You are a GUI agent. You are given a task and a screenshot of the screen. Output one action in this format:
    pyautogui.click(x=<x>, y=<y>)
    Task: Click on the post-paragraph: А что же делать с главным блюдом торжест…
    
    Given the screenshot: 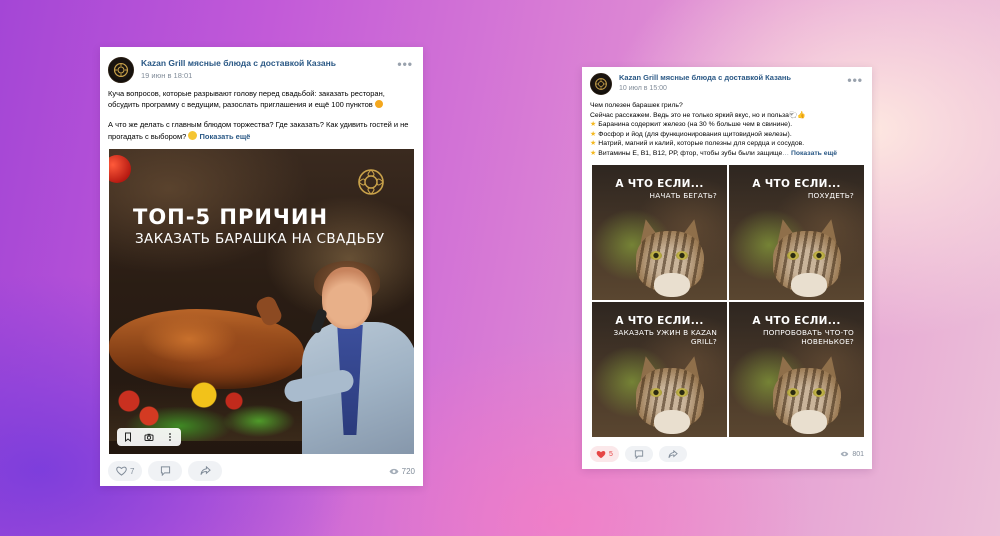 What is the action you would take?
    pyautogui.click(x=258, y=130)
    